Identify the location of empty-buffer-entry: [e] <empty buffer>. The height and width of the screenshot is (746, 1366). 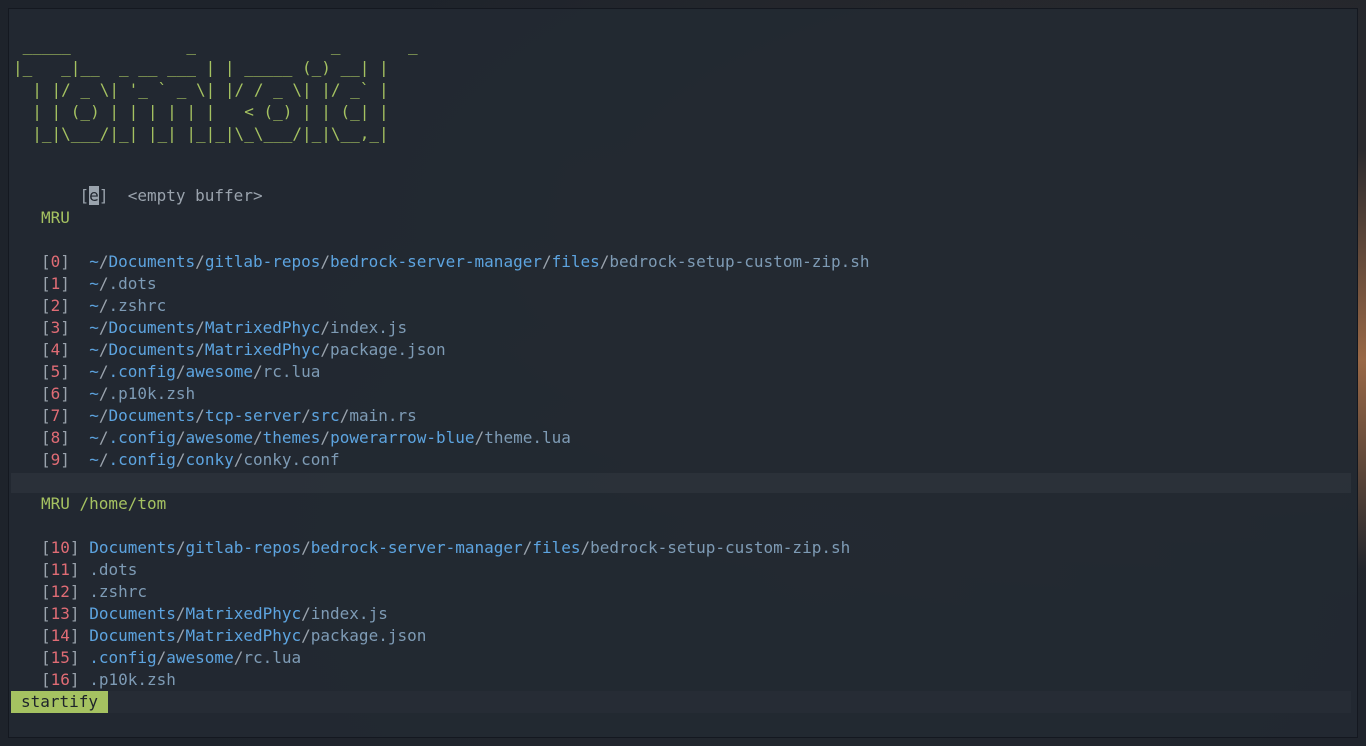
(152, 184).